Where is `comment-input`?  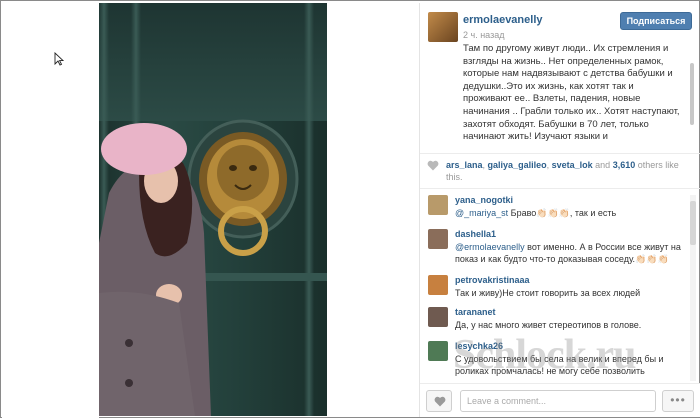 comment-input is located at coordinates (558, 401).